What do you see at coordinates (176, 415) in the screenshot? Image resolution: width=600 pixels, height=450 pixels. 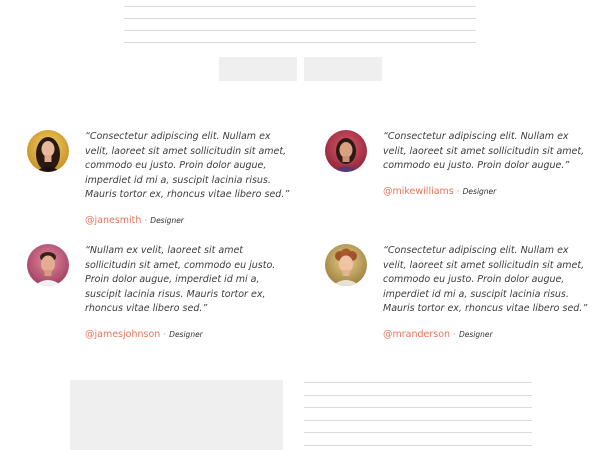 I see `placeholder-image-block` at bounding box center [176, 415].